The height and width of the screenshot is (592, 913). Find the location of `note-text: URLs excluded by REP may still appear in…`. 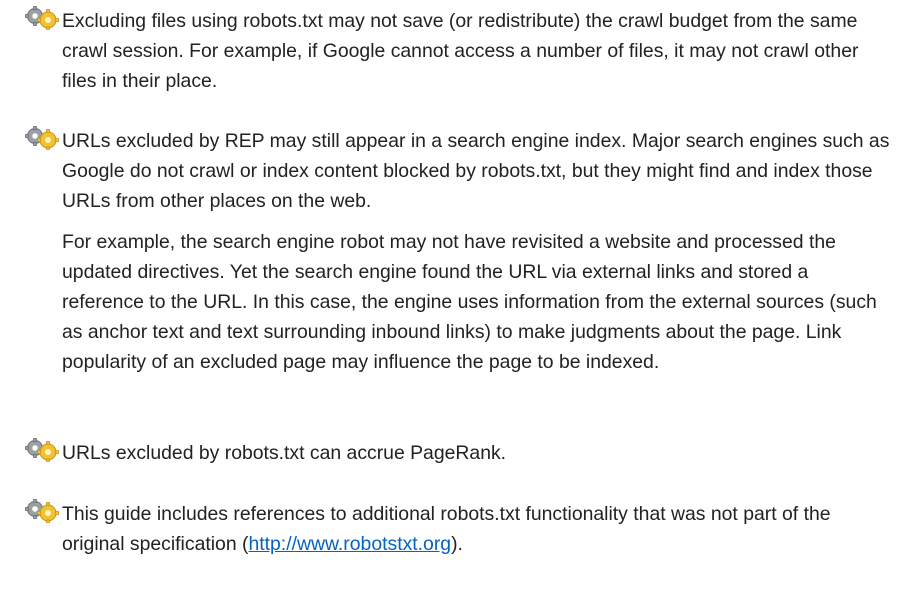

note-text: URLs excluded by REP may still appear in… is located at coordinates (476, 171).